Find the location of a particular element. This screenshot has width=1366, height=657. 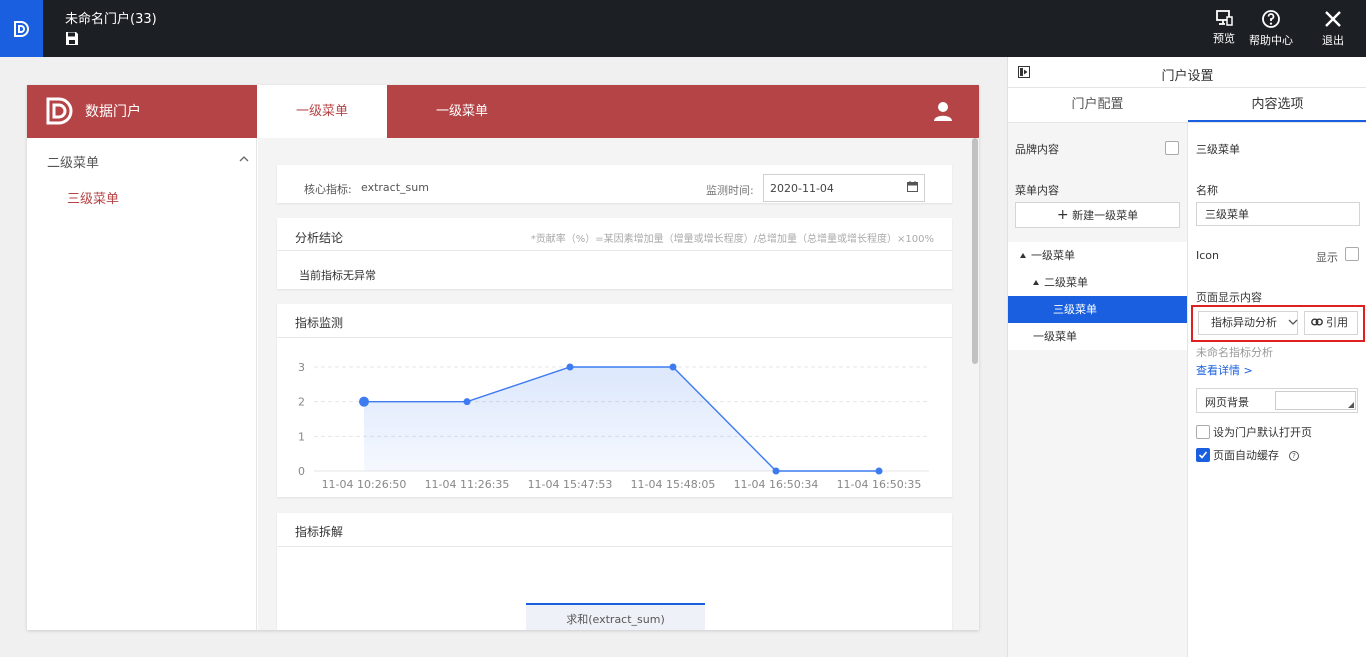

help-center-label: 帮助中心 is located at coordinates (1271, 40).